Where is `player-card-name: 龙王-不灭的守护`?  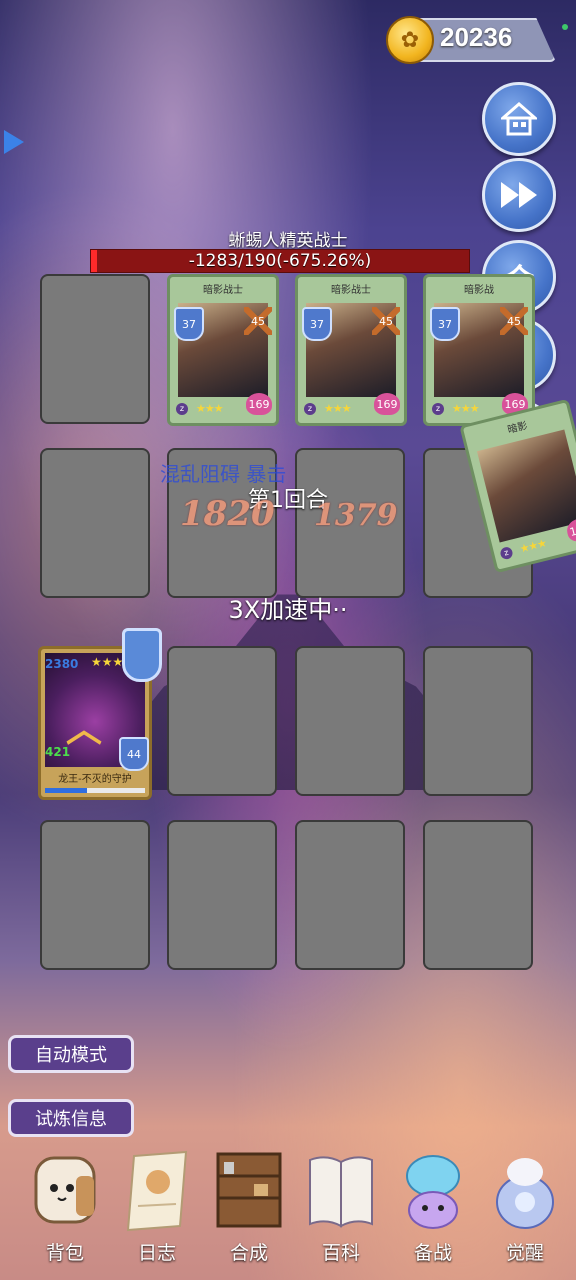
player-card-name: 龙王-不灭的守护 is located at coordinates (95, 779).